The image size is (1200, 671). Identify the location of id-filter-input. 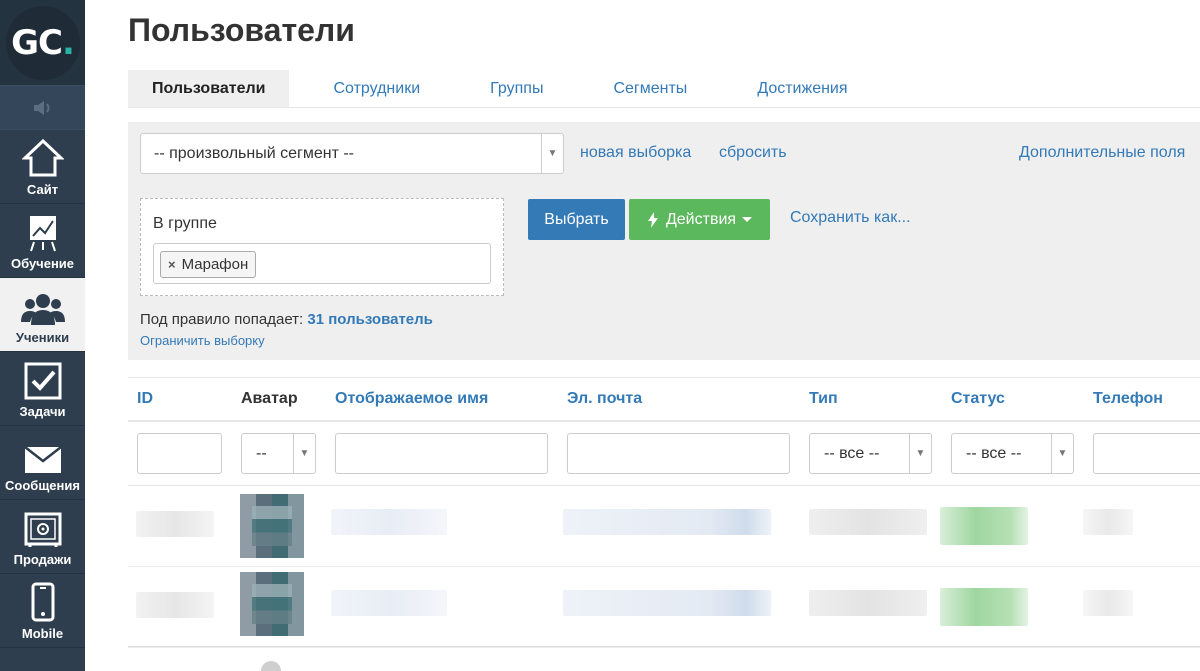
(179, 453).